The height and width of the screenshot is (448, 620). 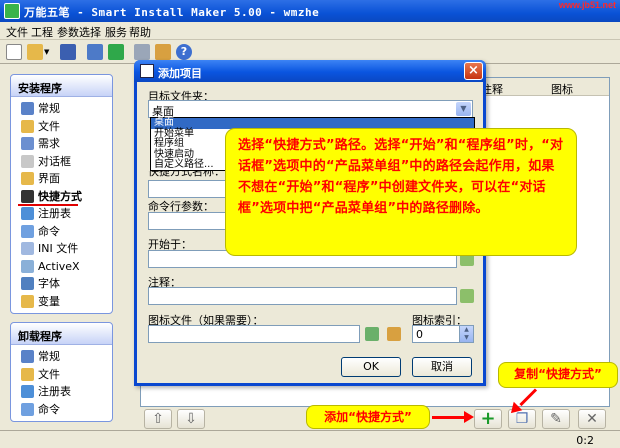 What do you see at coordinates (368, 417) in the screenshot?
I see `add-shortcut-tag: 添加“快捷方式”` at bounding box center [368, 417].